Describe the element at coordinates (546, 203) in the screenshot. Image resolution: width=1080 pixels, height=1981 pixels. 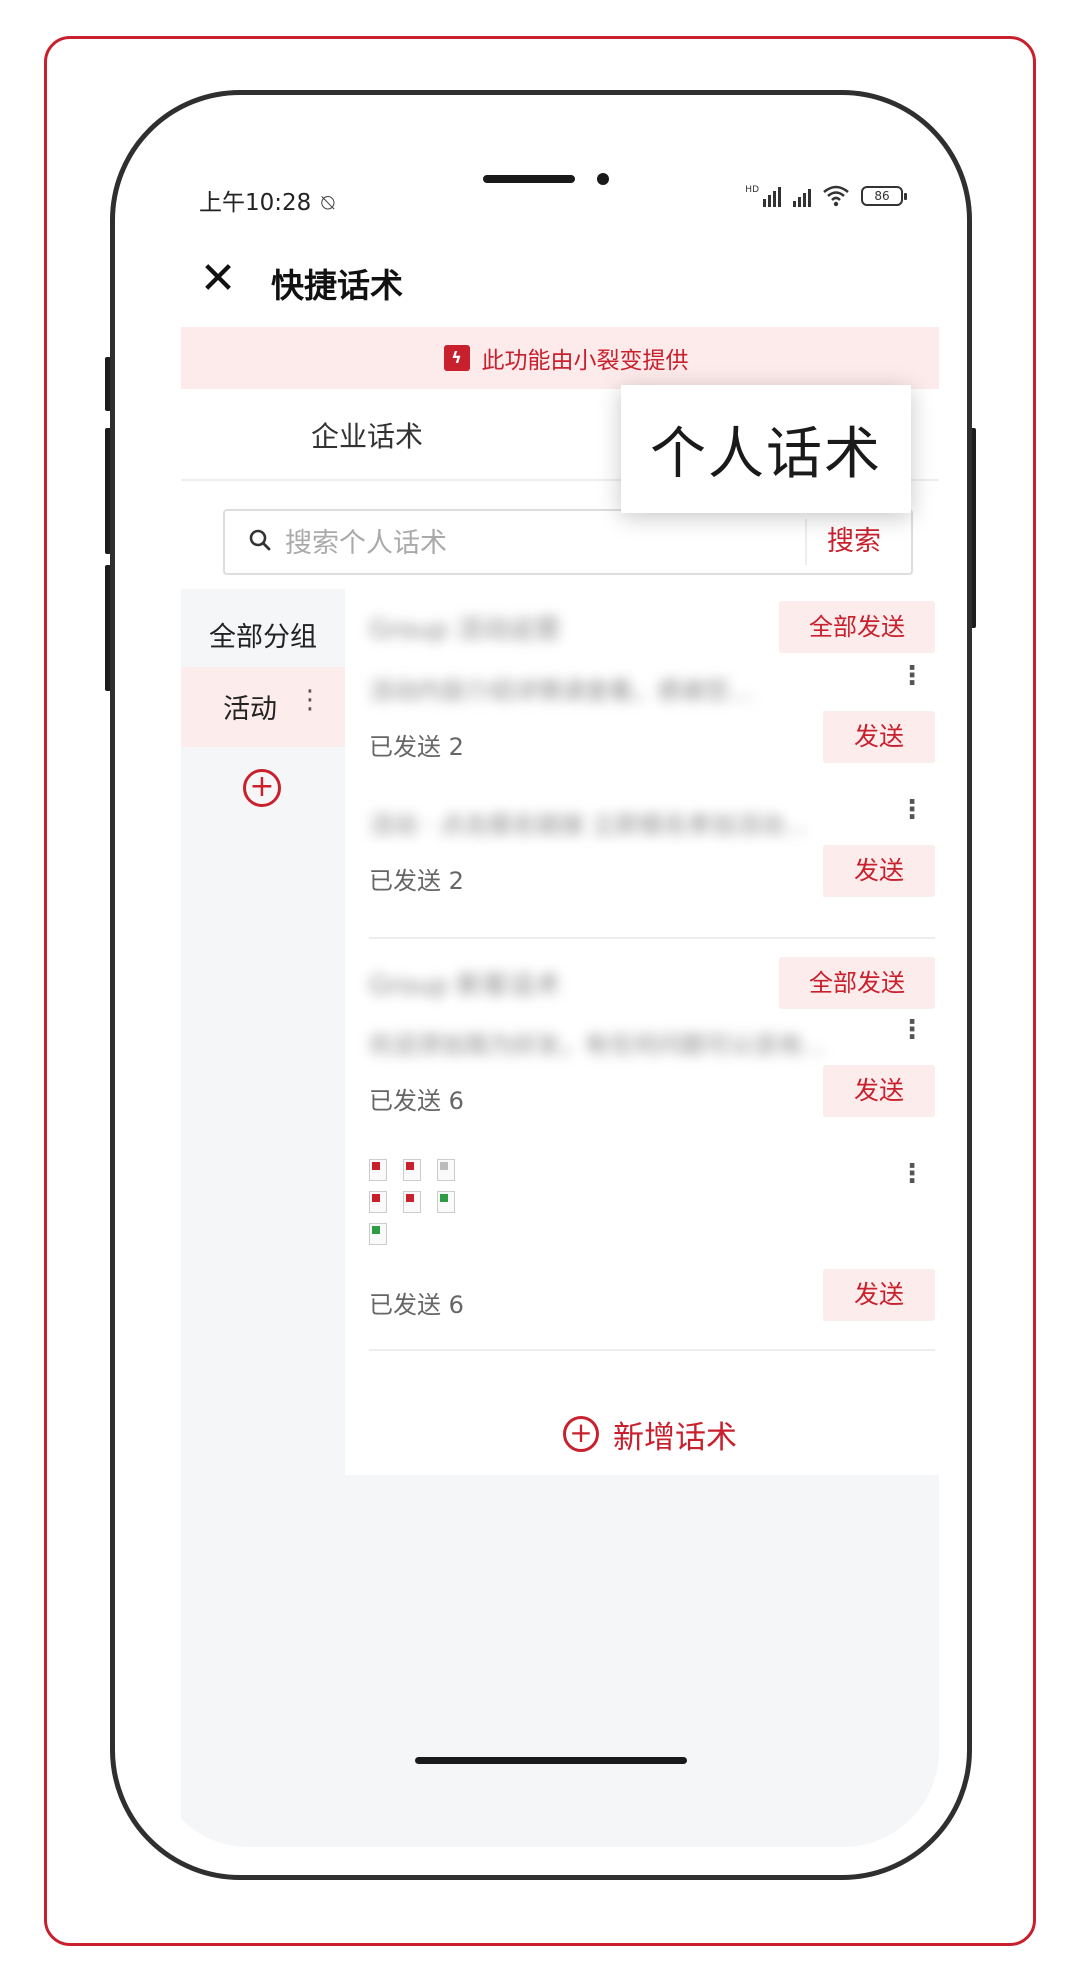
I see `status-bar: 上午10:28 ⍉ HD 86` at that location.